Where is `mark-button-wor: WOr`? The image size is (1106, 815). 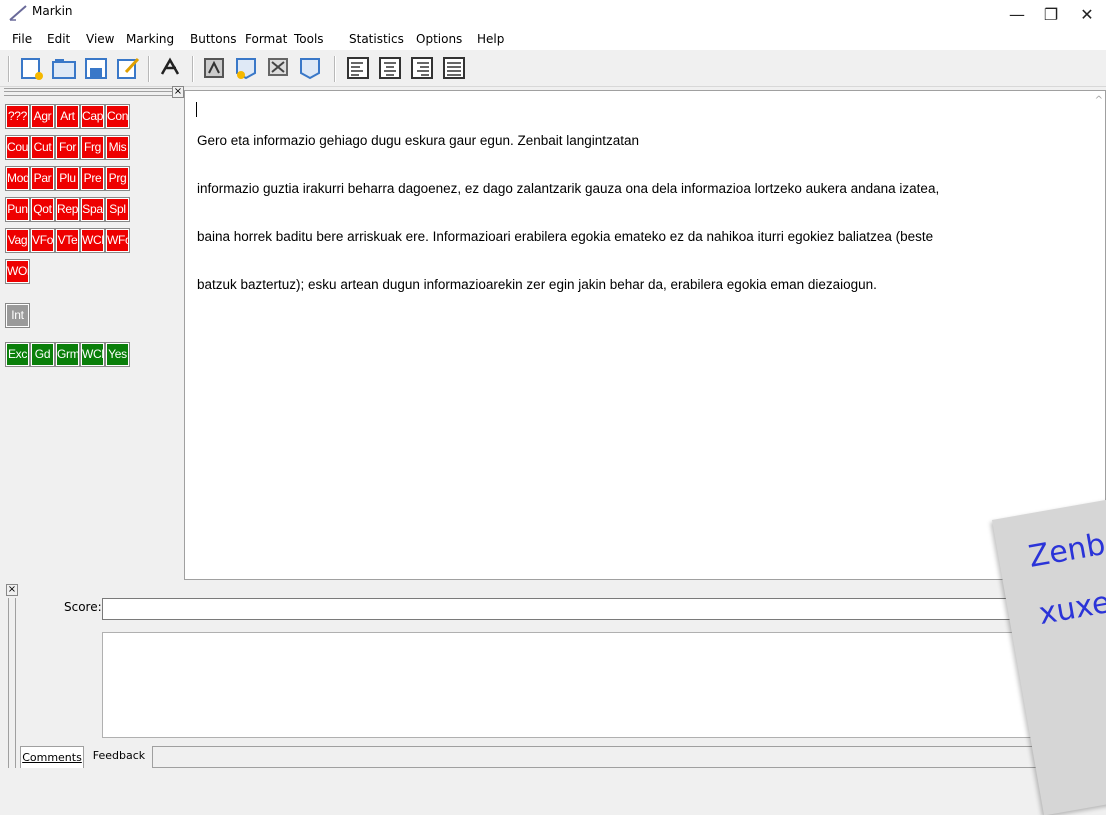
mark-button-wor: WOr is located at coordinates (17, 271).